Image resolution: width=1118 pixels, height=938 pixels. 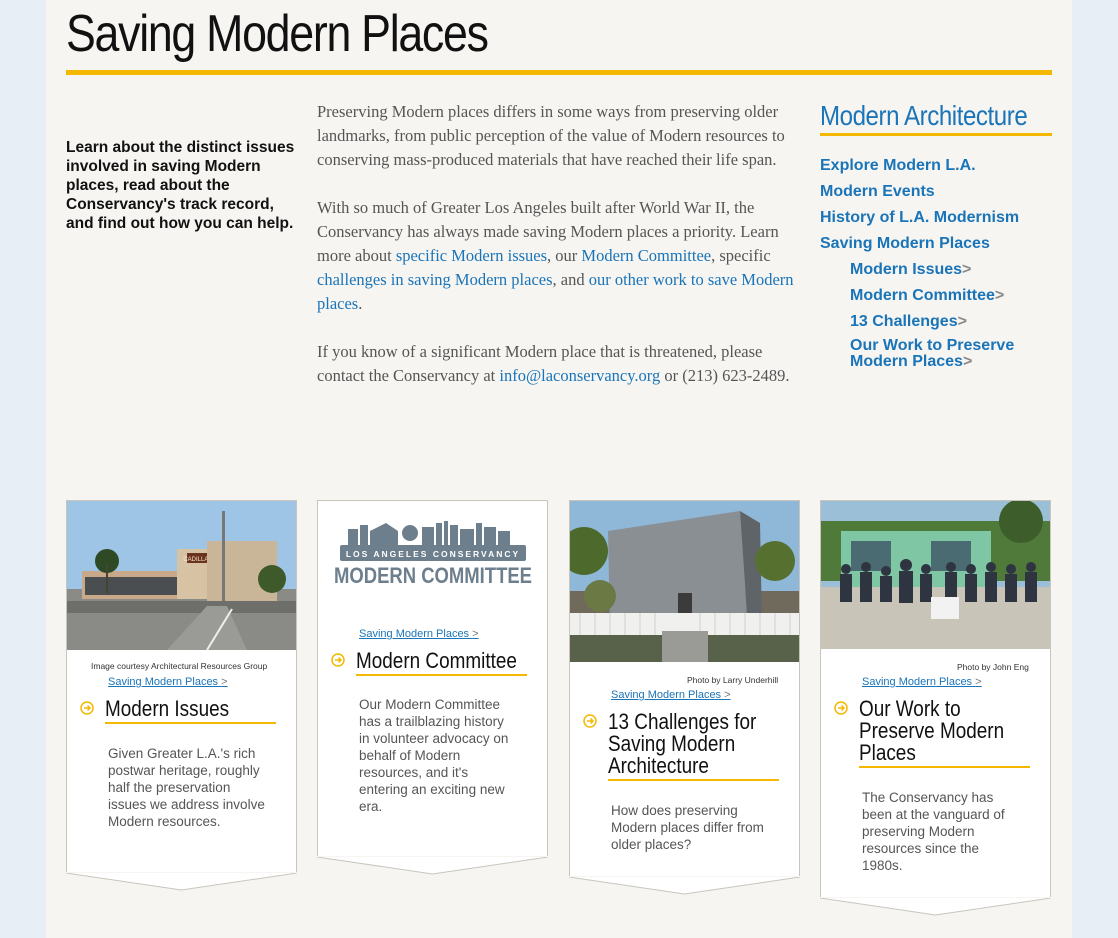 I want to click on logo-bottom-text: MODERN COMMITTEE, so click(x=433, y=577).